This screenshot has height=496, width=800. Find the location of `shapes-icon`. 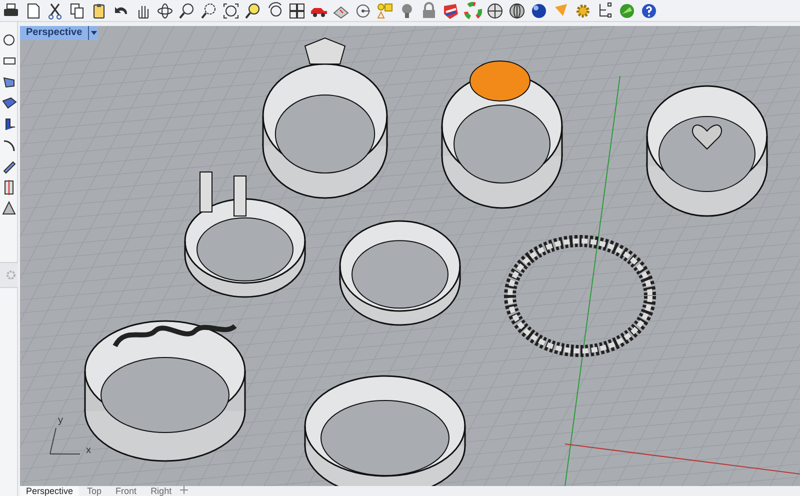

shapes-icon is located at coordinates (385, 11).